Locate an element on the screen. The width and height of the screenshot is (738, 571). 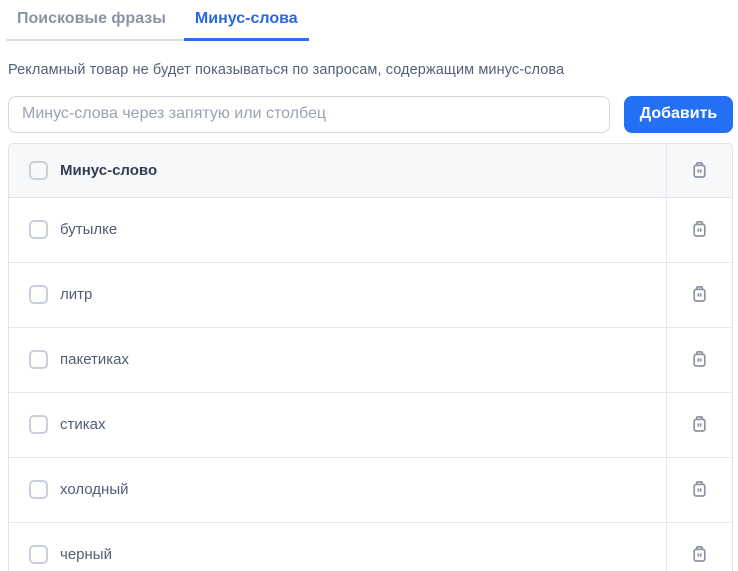
table-row: литр is located at coordinates (370, 295).